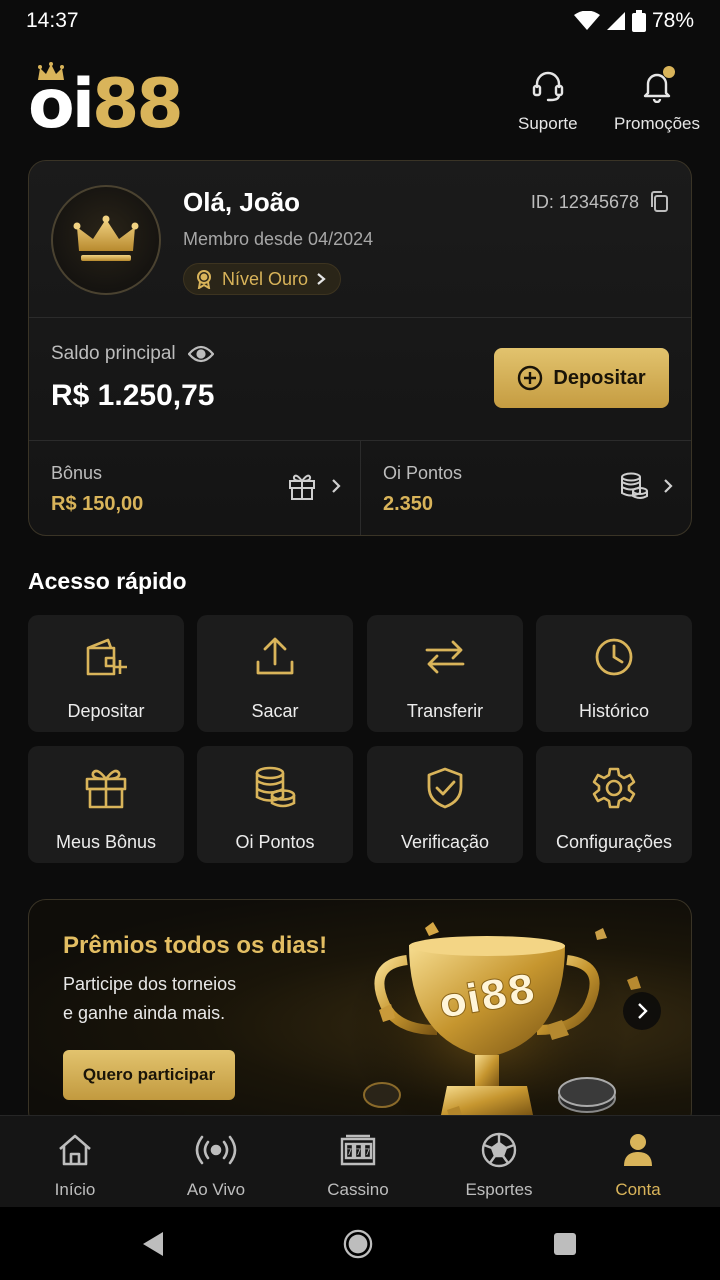 The image size is (720, 1280). I want to click on promo-title: Prêmios todos os dias!, so click(195, 945).